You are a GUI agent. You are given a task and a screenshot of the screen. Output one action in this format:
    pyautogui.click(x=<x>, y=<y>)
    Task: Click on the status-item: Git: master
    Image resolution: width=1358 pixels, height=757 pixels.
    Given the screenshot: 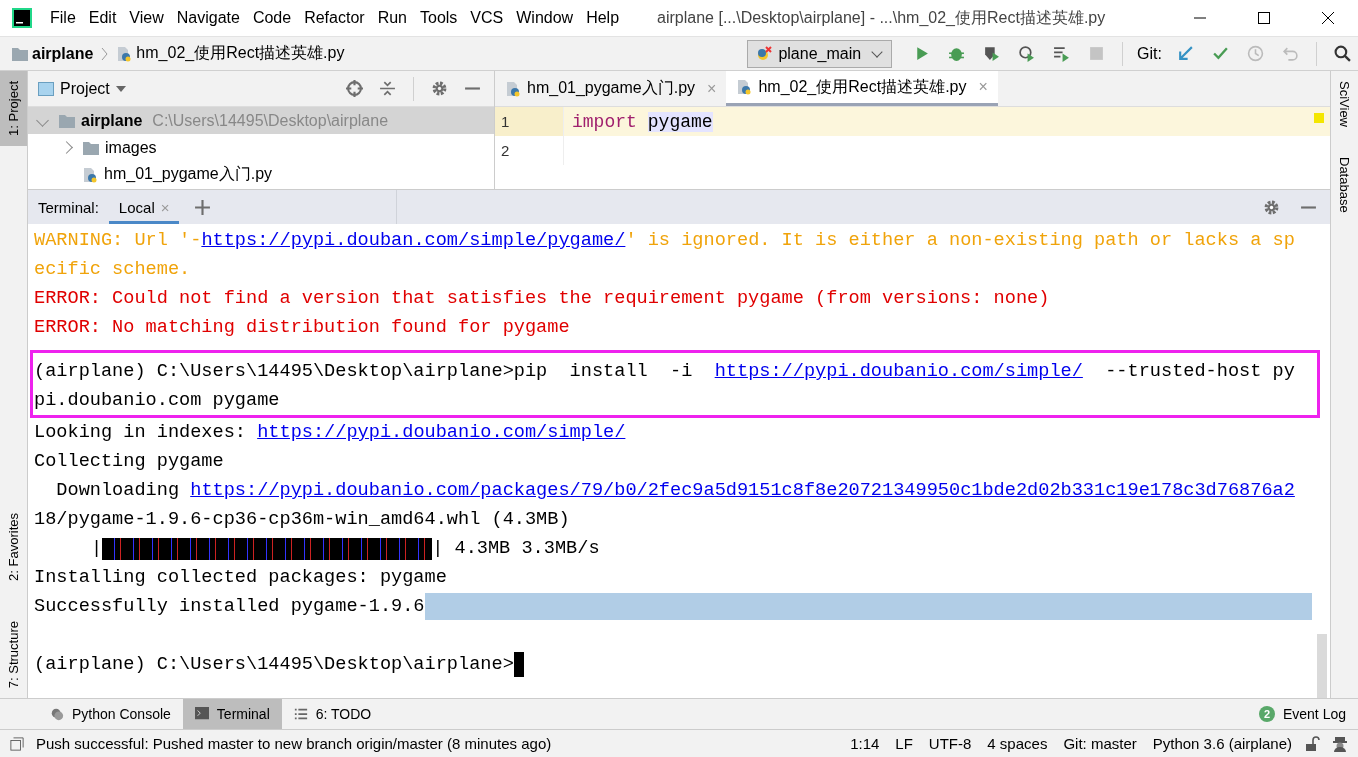 What is the action you would take?
    pyautogui.click(x=1100, y=743)
    